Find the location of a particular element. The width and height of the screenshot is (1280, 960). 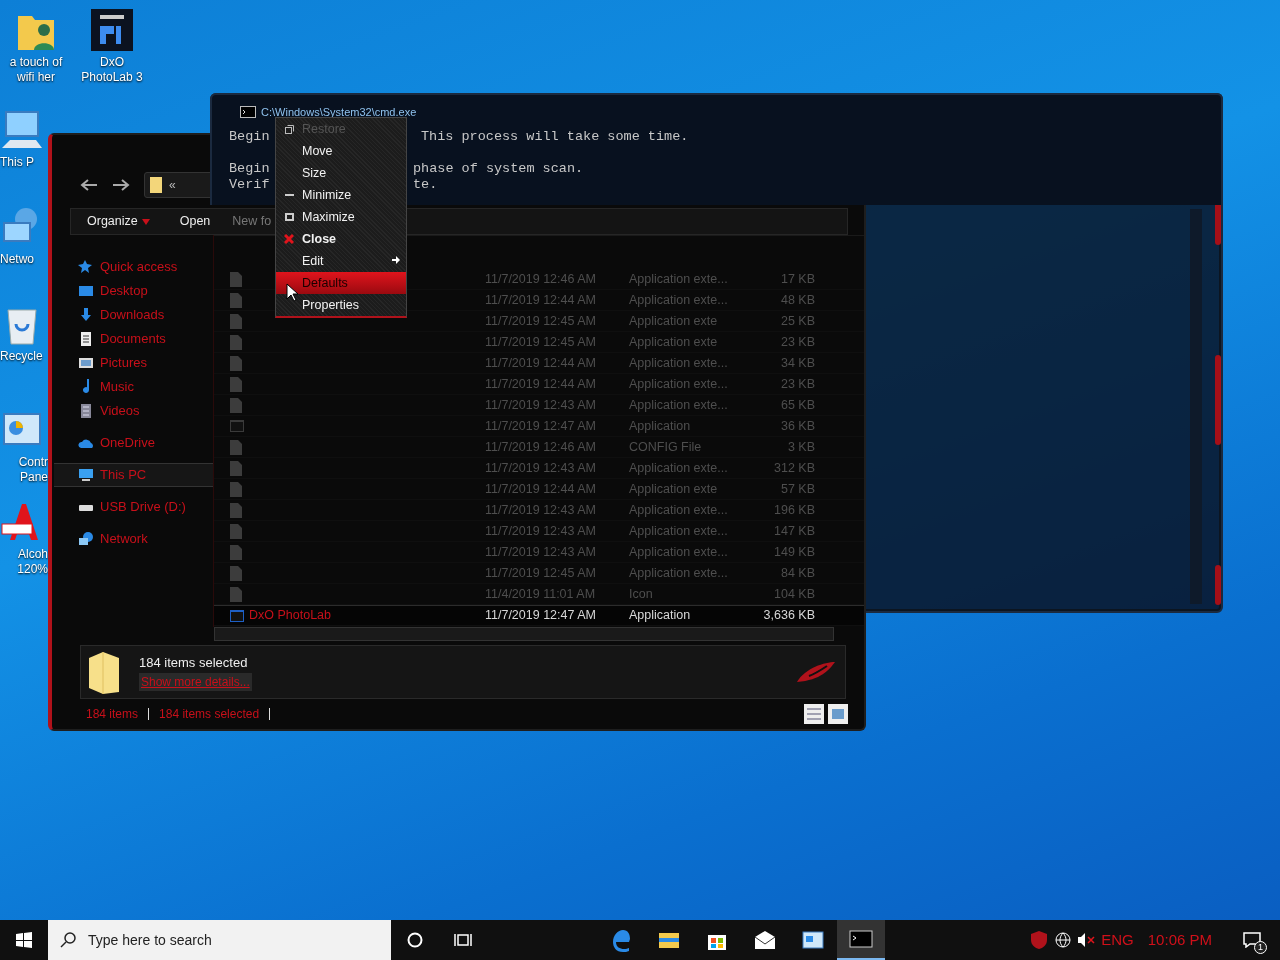

file-row: 11/7/2019 12:46 AM CONFIG File 3 KB is located at coordinates (539, 447).